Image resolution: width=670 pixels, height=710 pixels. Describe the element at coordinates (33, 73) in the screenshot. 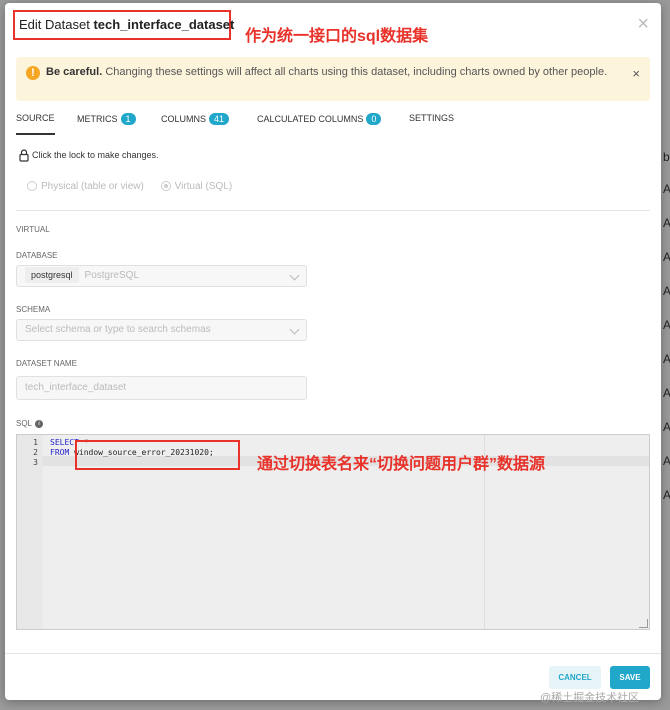

I see `warning-icon: !` at that location.